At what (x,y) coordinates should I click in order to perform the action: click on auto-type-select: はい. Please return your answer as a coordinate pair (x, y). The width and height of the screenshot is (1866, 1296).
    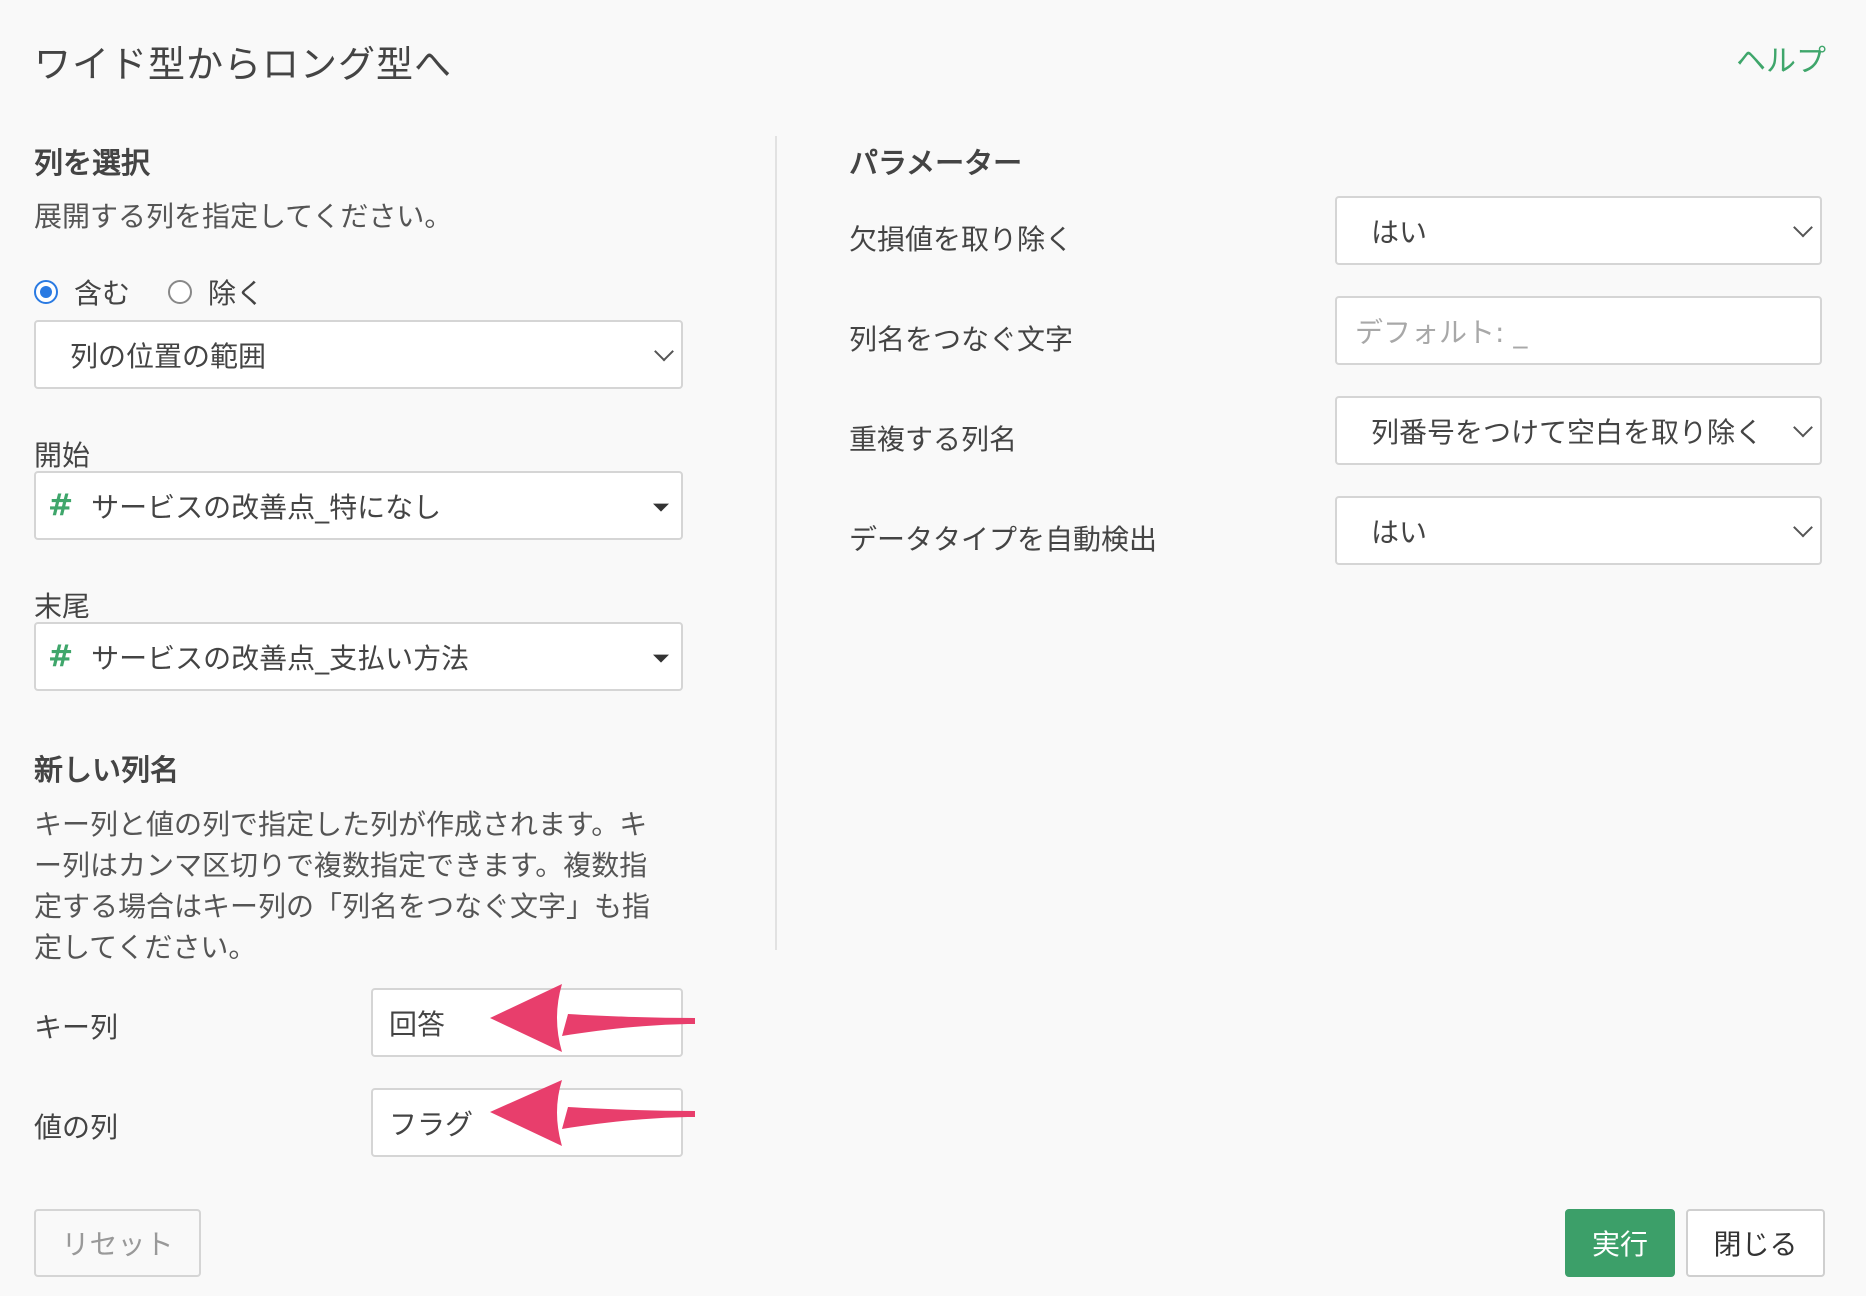
    Looking at the image, I should click on (1578, 530).